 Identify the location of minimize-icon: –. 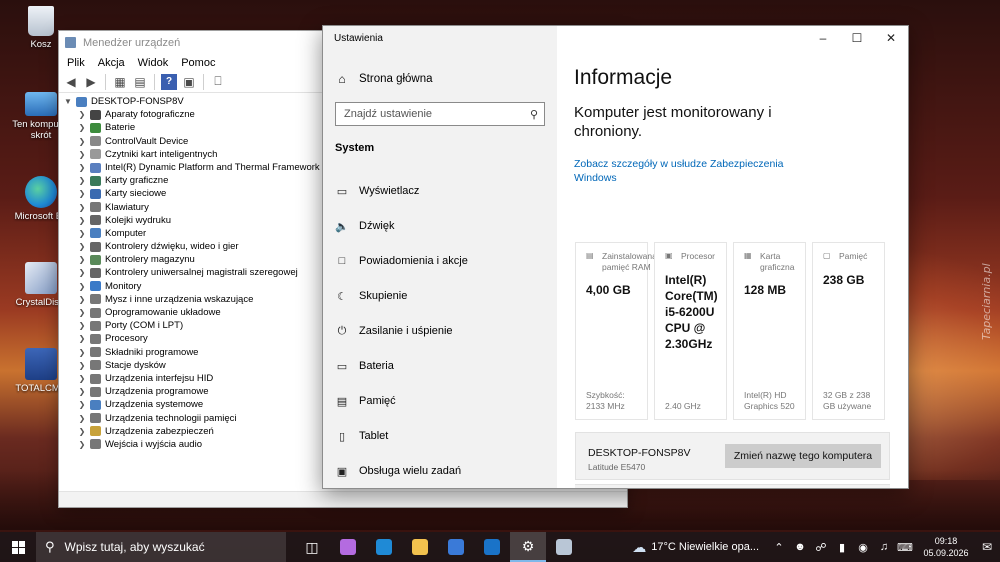
(823, 38).